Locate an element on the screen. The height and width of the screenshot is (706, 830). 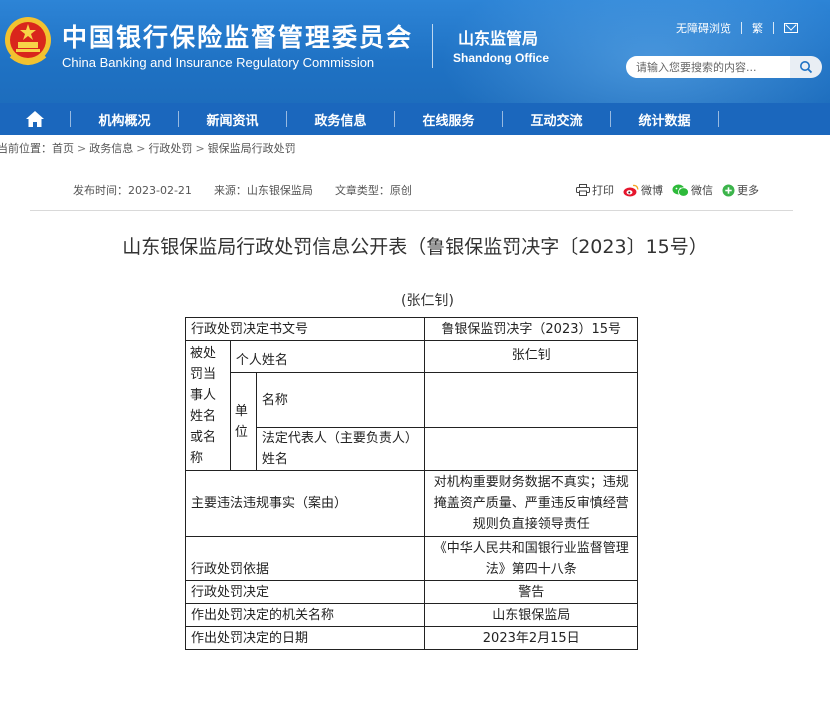
article-meta: 发布时间：2023-02-21 来源：山东银保监局 文章类型：原创 is located at coordinates (253, 190).